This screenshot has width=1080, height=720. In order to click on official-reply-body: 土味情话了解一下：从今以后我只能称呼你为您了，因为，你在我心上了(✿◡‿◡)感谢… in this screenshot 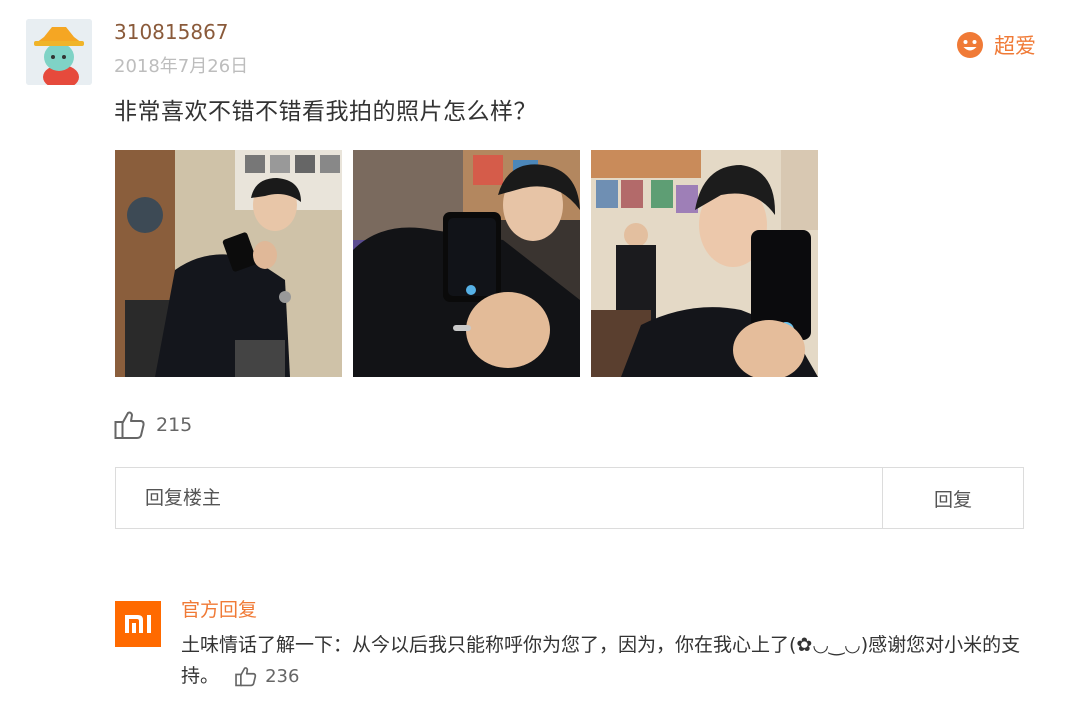, I will do `click(616, 661)`.